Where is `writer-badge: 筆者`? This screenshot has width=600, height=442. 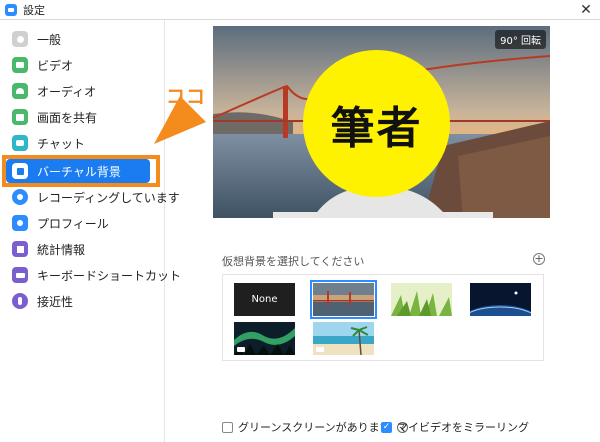
writer-badge: 筆者 is located at coordinates (376, 123).